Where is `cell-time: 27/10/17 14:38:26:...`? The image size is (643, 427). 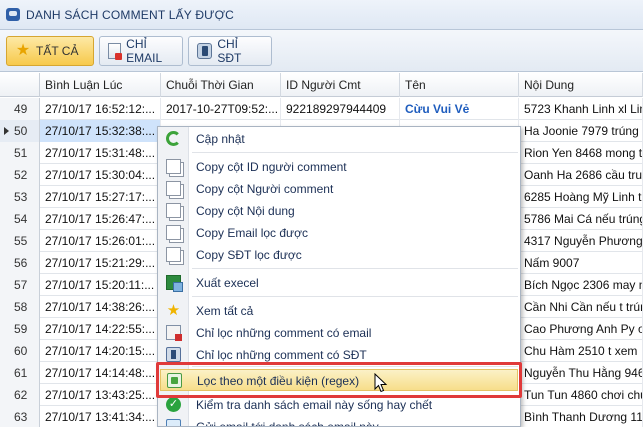
cell-time: 27/10/17 14:38:26:... is located at coordinates (100, 307).